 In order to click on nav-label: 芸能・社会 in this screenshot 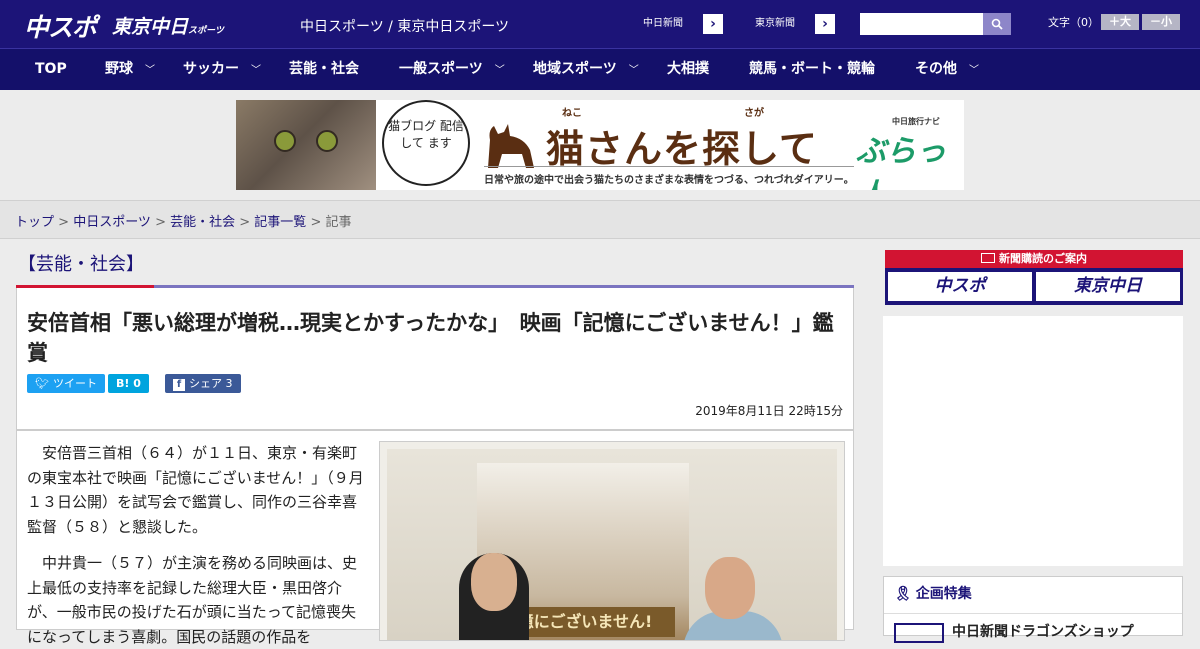, I will do `click(324, 69)`.